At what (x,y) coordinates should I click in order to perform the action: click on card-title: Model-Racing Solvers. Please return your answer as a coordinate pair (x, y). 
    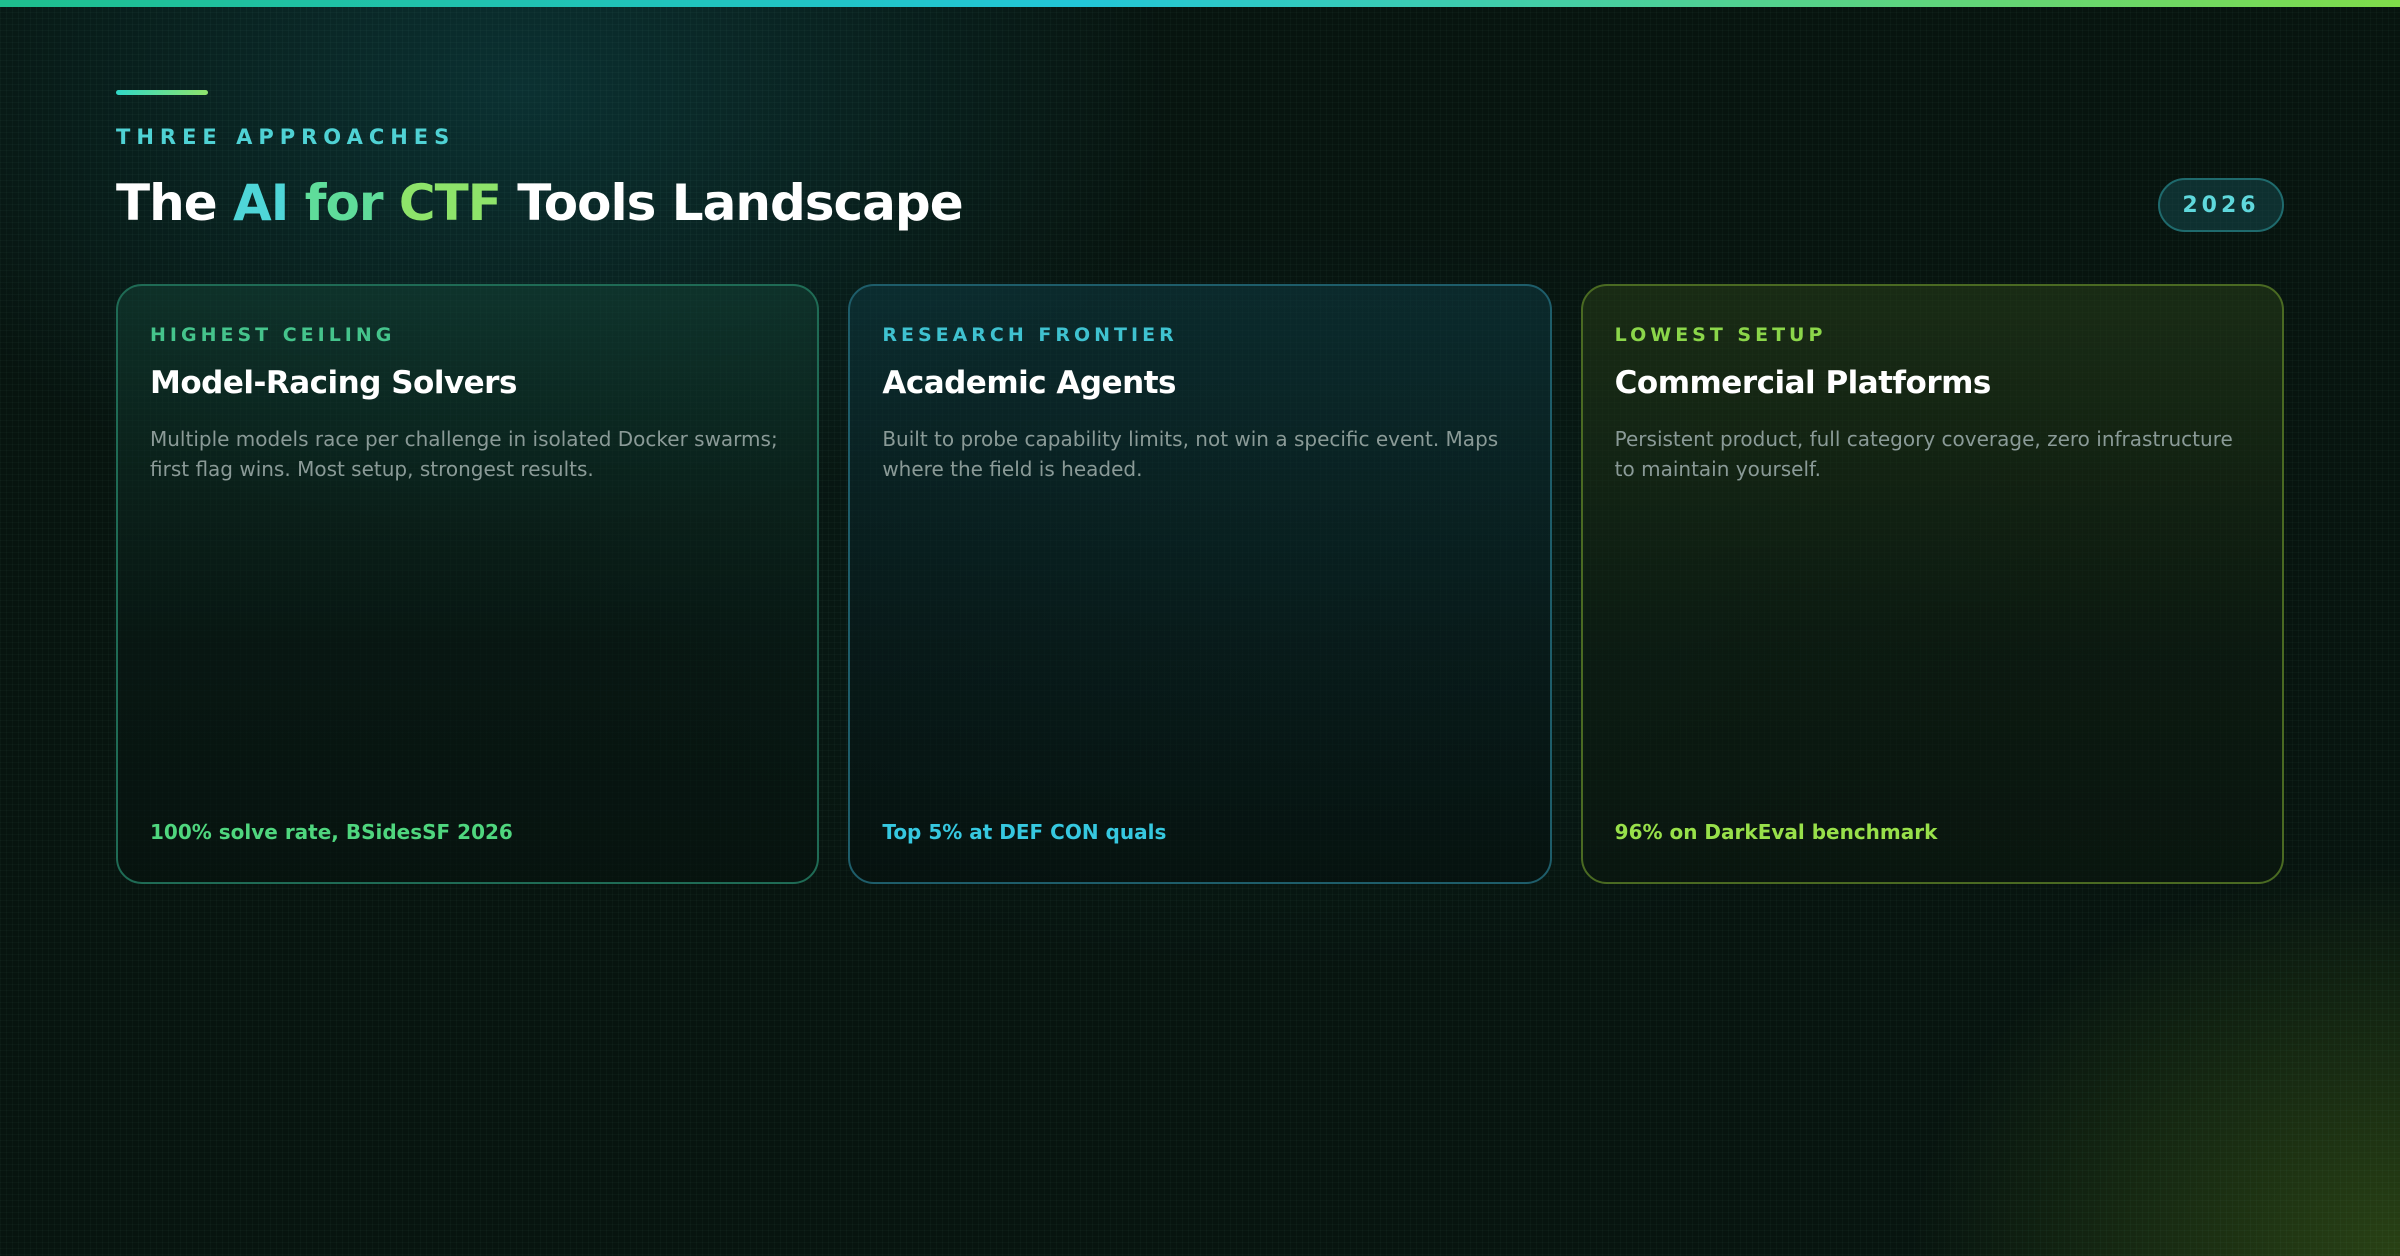
    Looking at the image, I should click on (333, 383).